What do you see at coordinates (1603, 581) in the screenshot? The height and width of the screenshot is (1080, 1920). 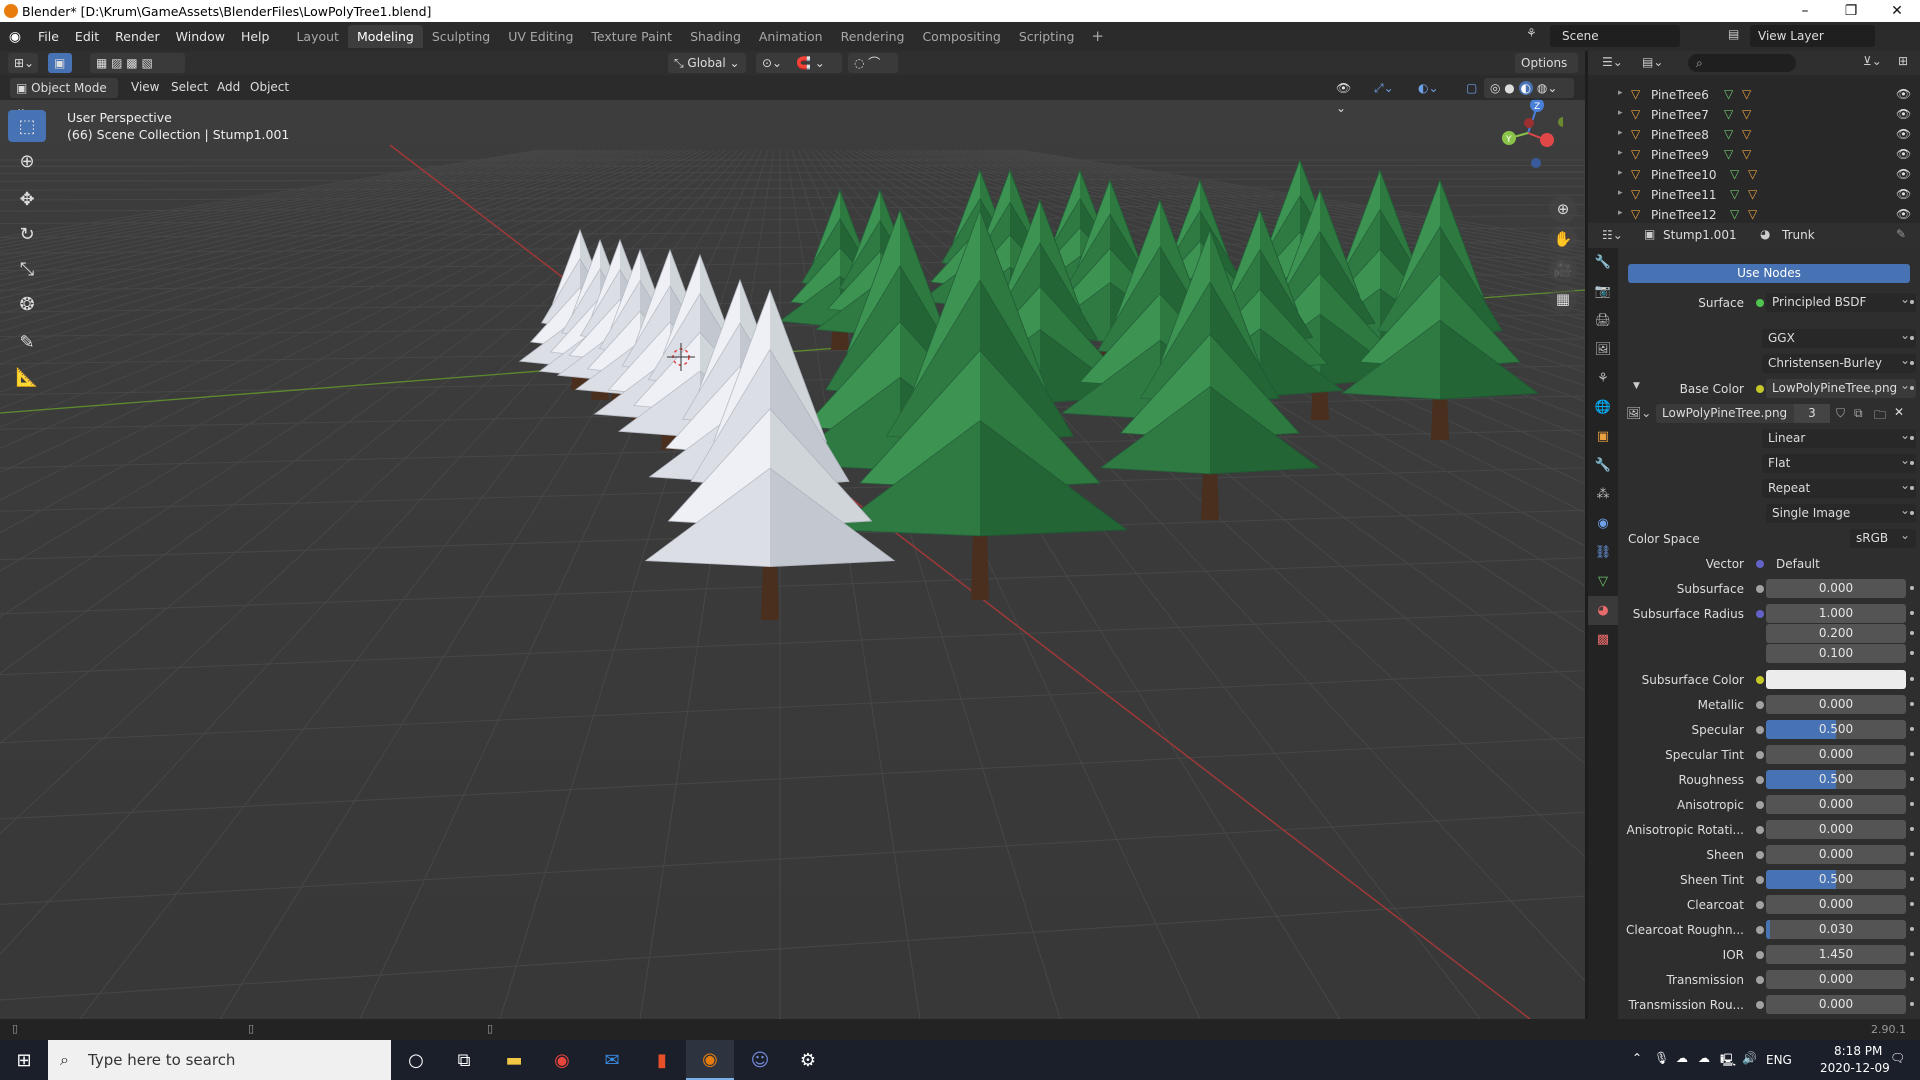 I see `object-data-tab-icon: ▽` at bounding box center [1603, 581].